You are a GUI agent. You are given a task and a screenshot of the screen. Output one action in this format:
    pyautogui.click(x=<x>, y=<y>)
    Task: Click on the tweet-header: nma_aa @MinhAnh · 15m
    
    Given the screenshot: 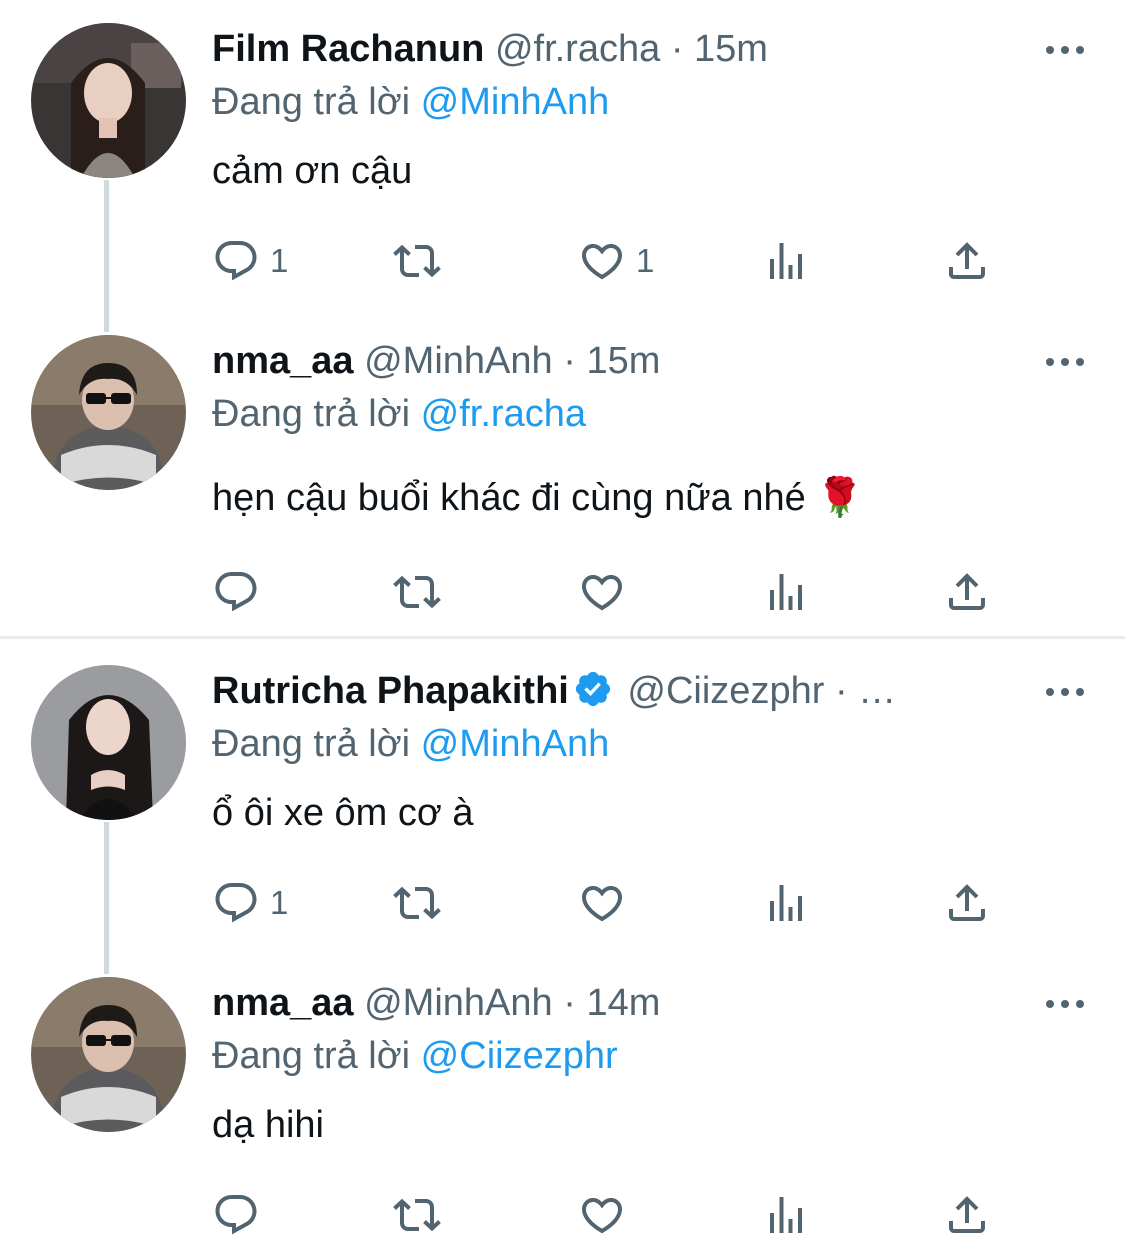 What is the action you would take?
    pyautogui.click(x=613, y=361)
    